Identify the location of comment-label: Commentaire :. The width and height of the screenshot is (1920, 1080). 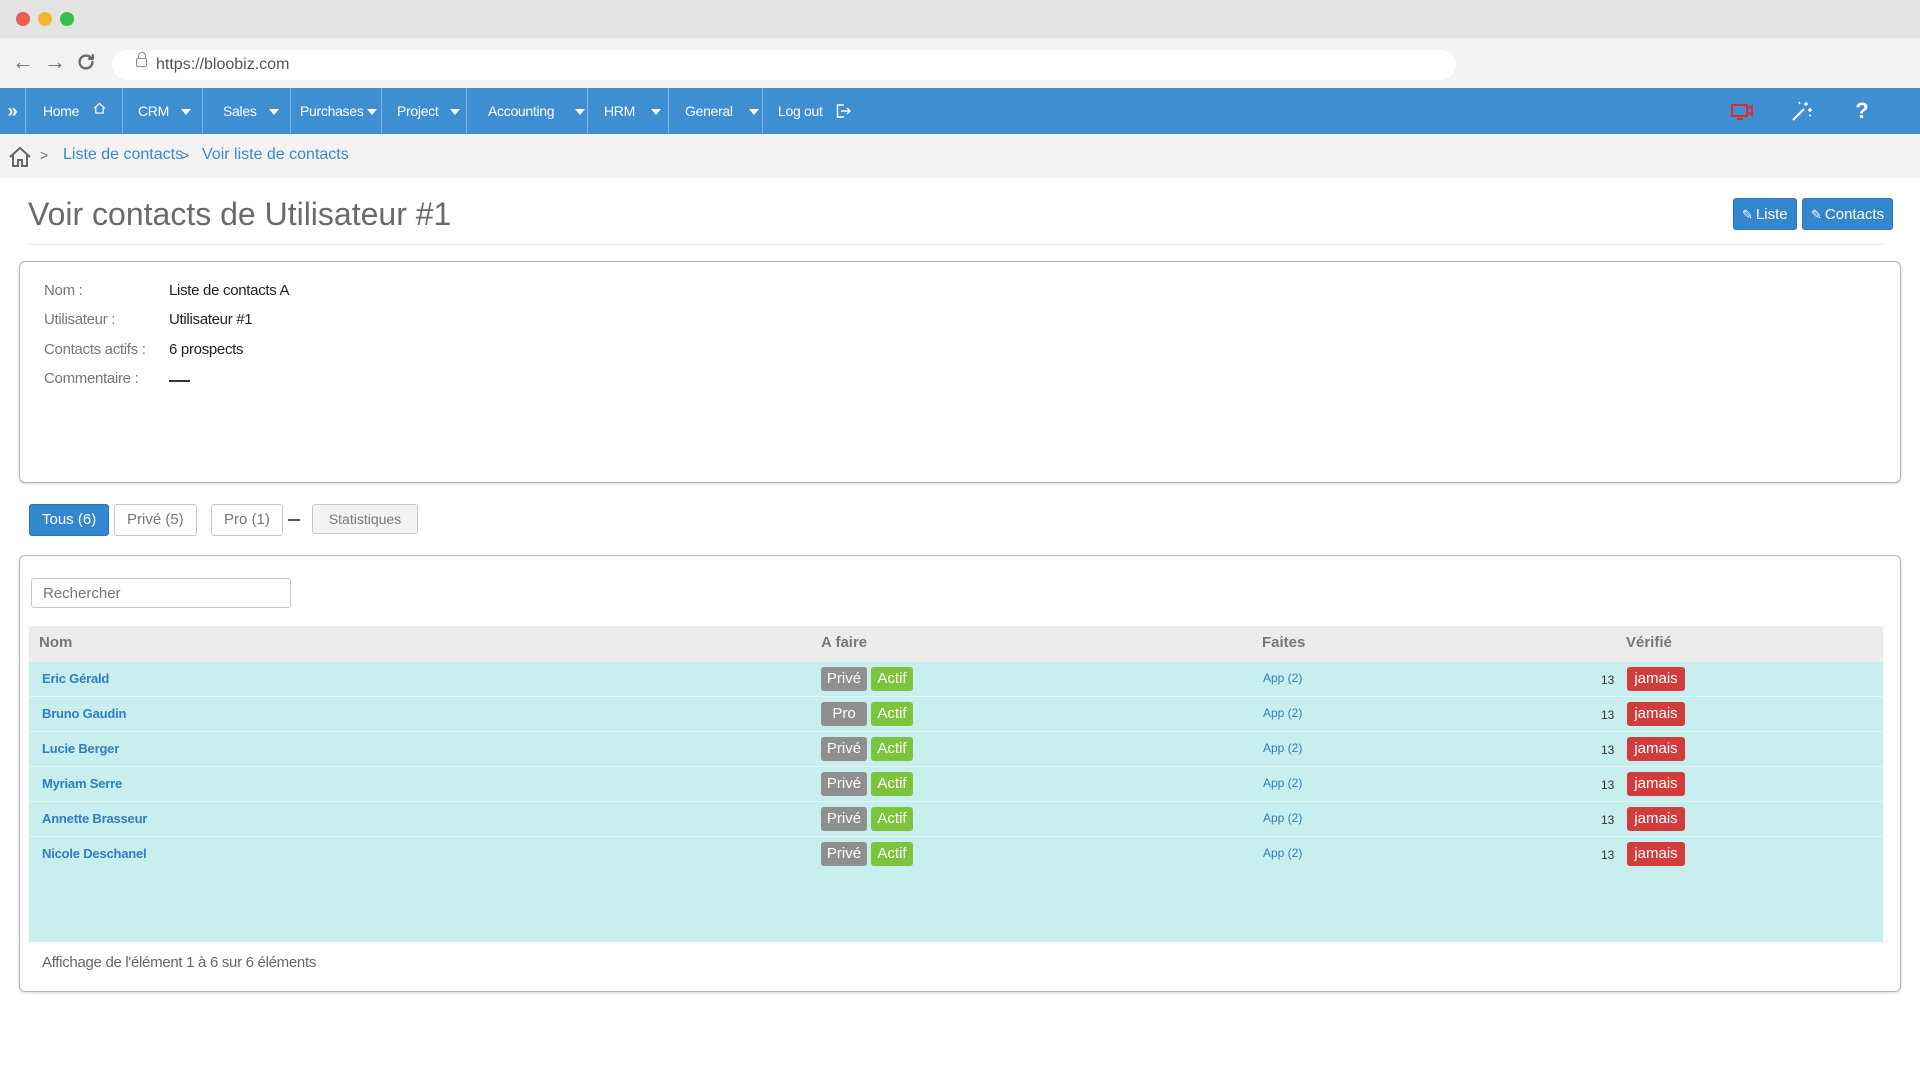
(91, 378).